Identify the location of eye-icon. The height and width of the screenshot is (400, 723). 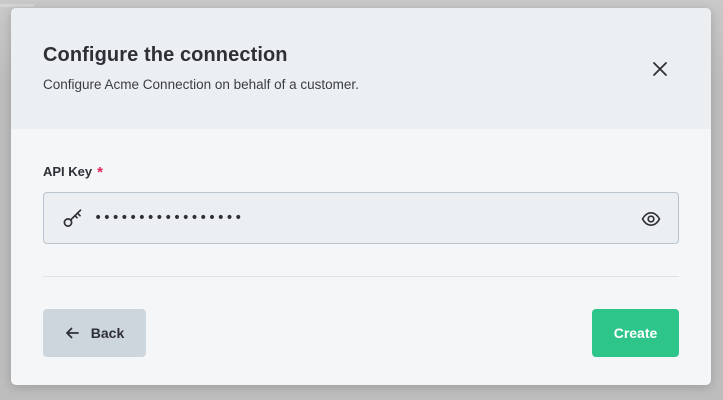
(651, 219).